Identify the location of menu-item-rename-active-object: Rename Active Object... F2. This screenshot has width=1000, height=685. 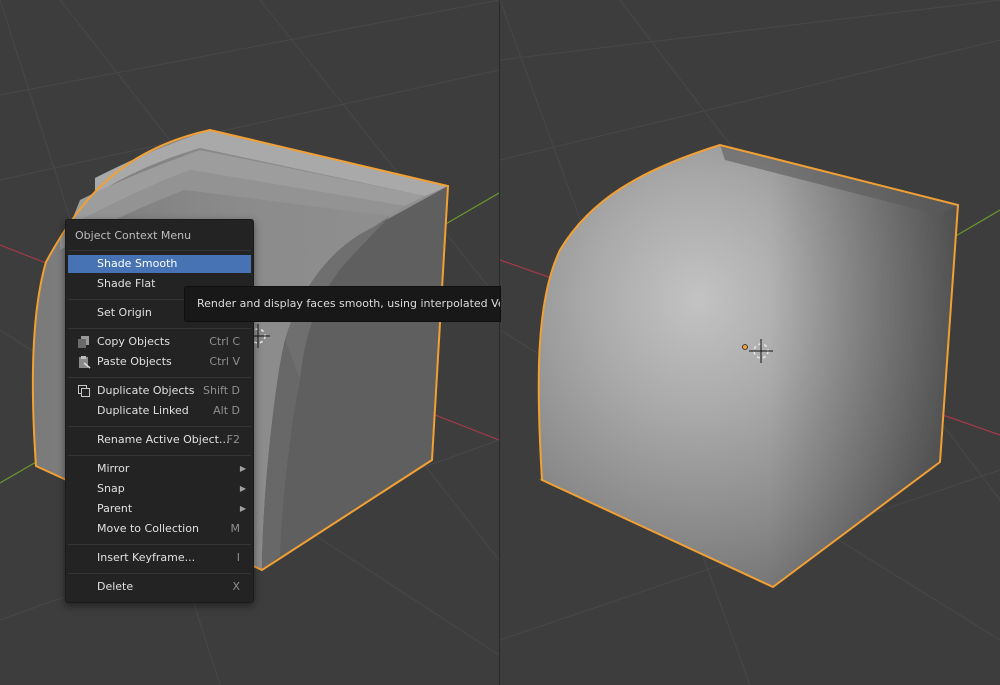
(159, 440).